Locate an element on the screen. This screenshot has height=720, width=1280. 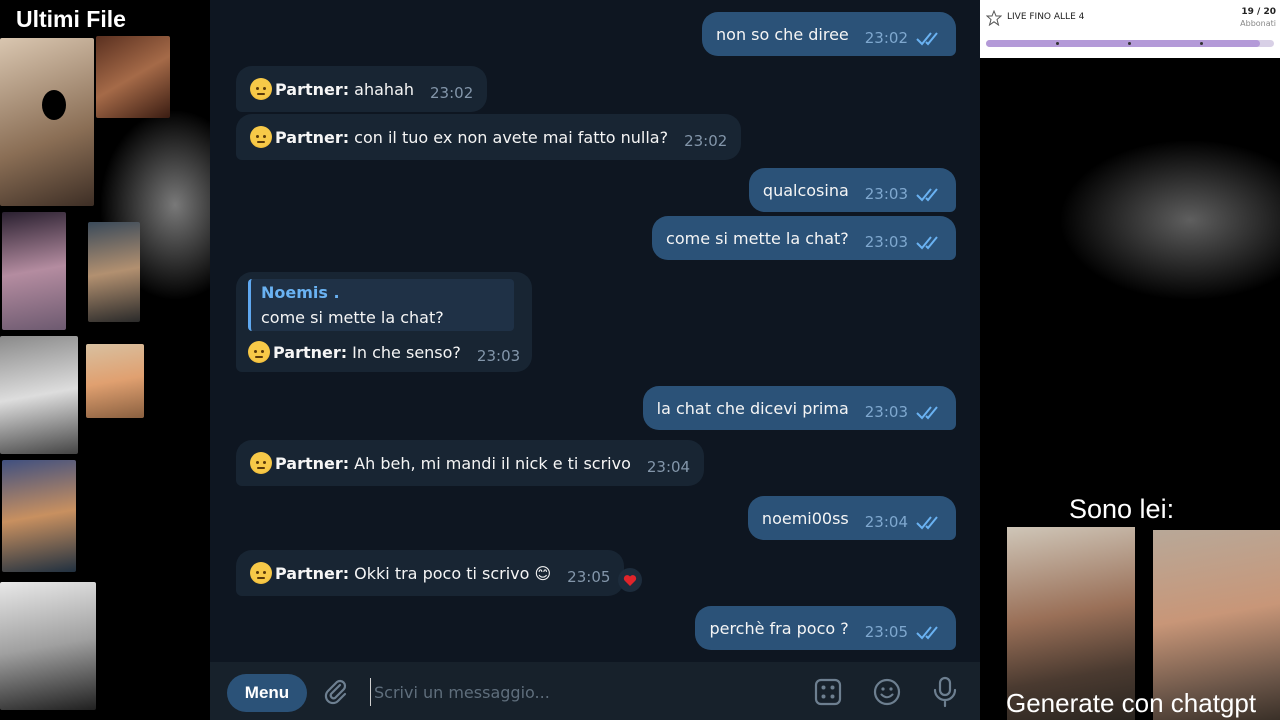
message-body: Partner: In che senso? 23:03 is located at coordinates (384, 352).